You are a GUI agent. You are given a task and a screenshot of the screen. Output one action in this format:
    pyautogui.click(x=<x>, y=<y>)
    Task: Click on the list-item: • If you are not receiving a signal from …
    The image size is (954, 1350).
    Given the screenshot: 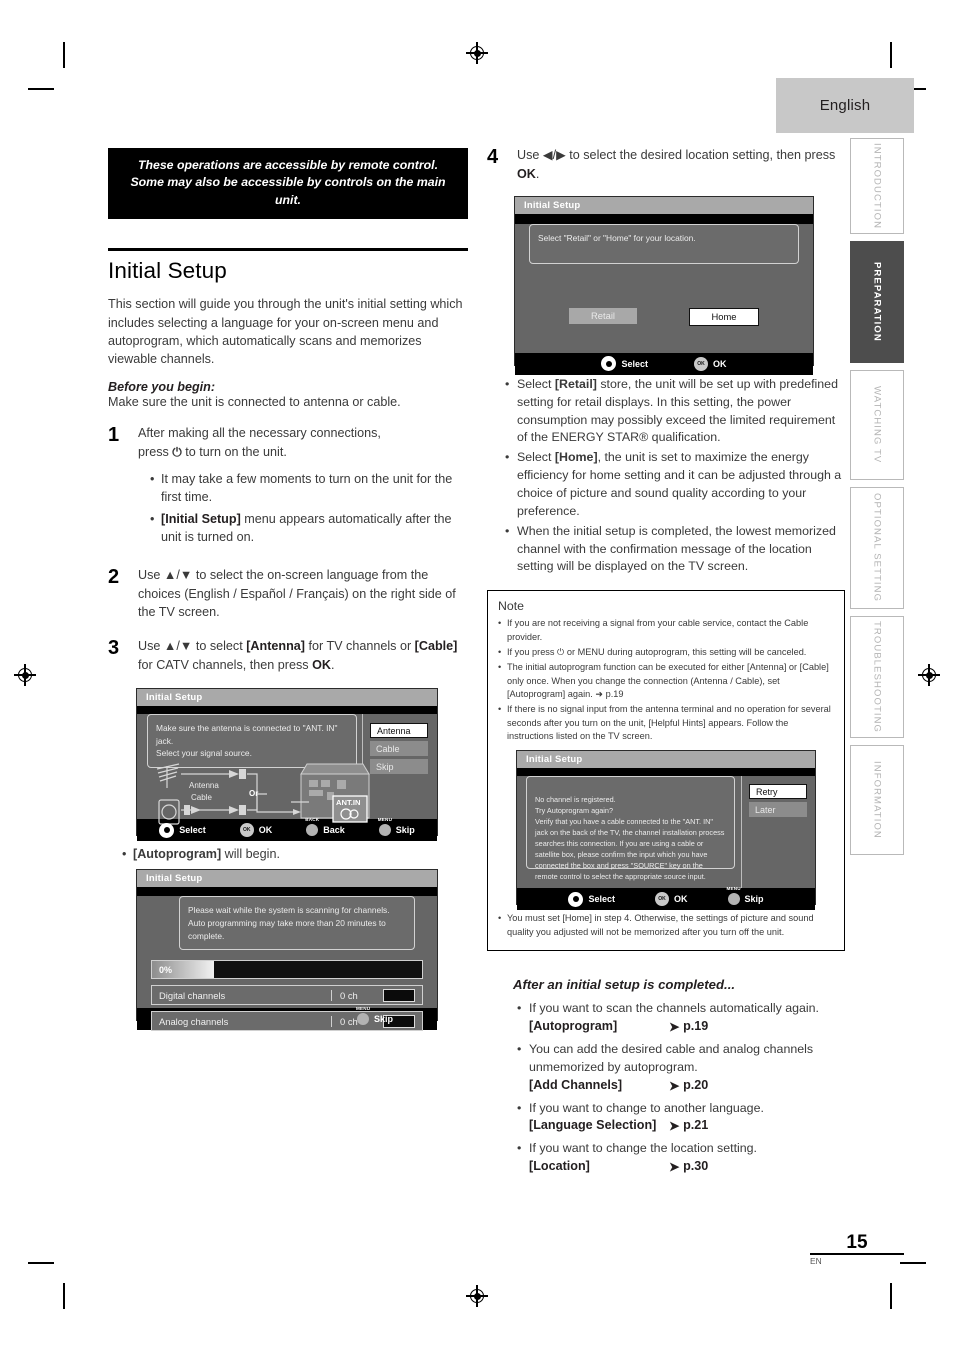 What is the action you would take?
    pyautogui.click(x=666, y=630)
    